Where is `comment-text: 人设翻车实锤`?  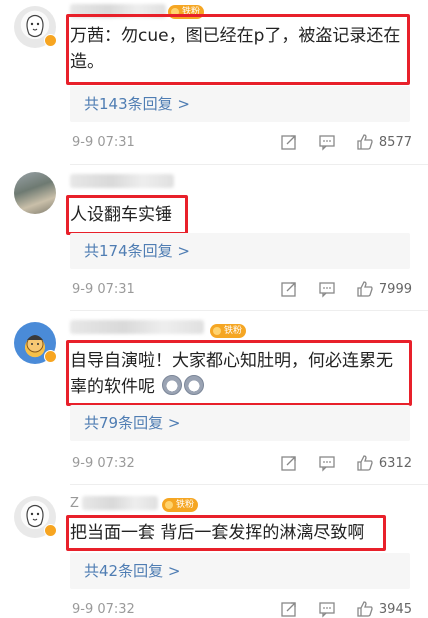 comment-text: 人设翻车实锤 is located at coordinates (121, 215).